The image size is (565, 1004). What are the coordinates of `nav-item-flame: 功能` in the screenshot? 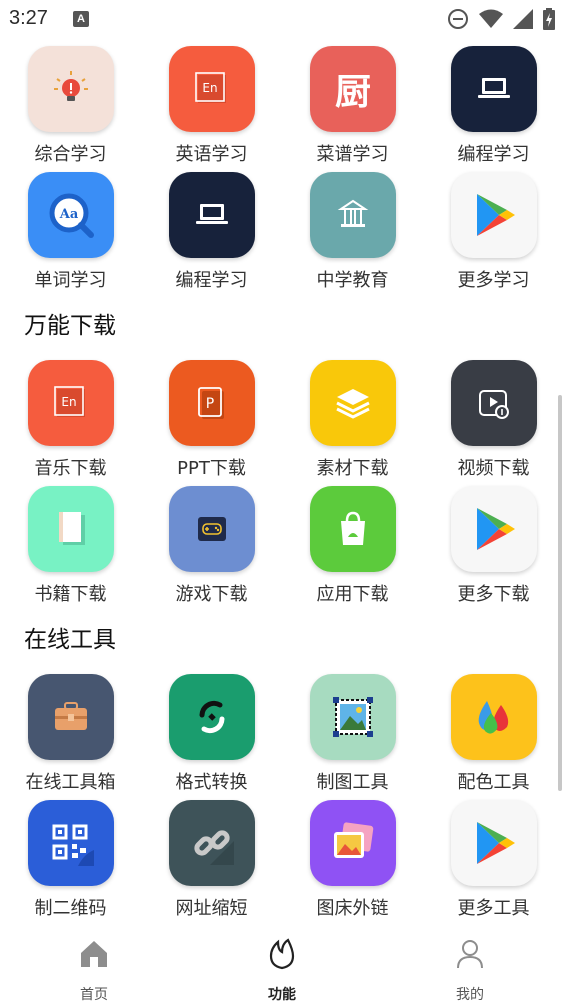 It's located at (282, 966).